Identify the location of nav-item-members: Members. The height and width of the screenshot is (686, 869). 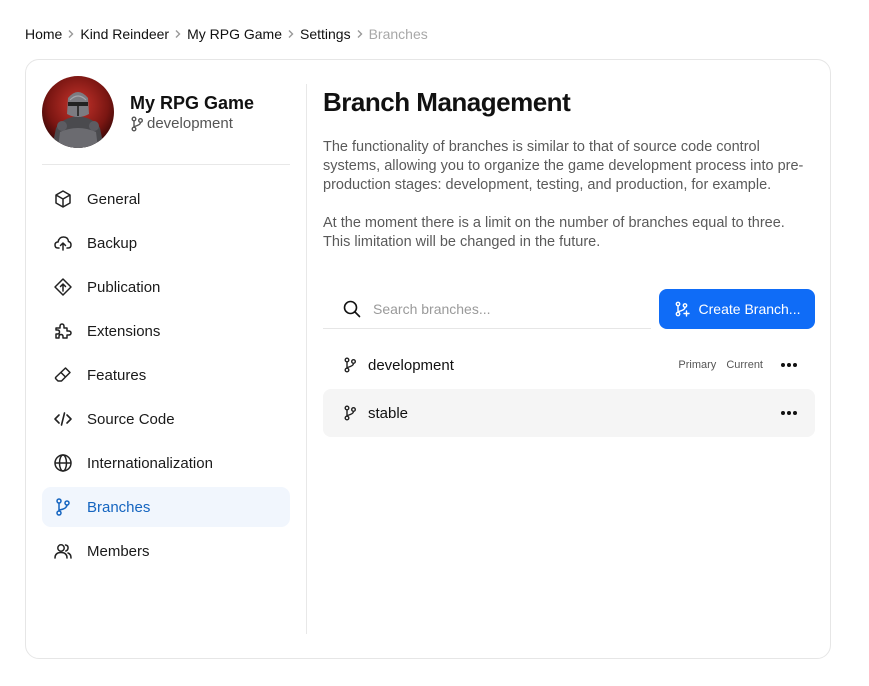
(166, 551).